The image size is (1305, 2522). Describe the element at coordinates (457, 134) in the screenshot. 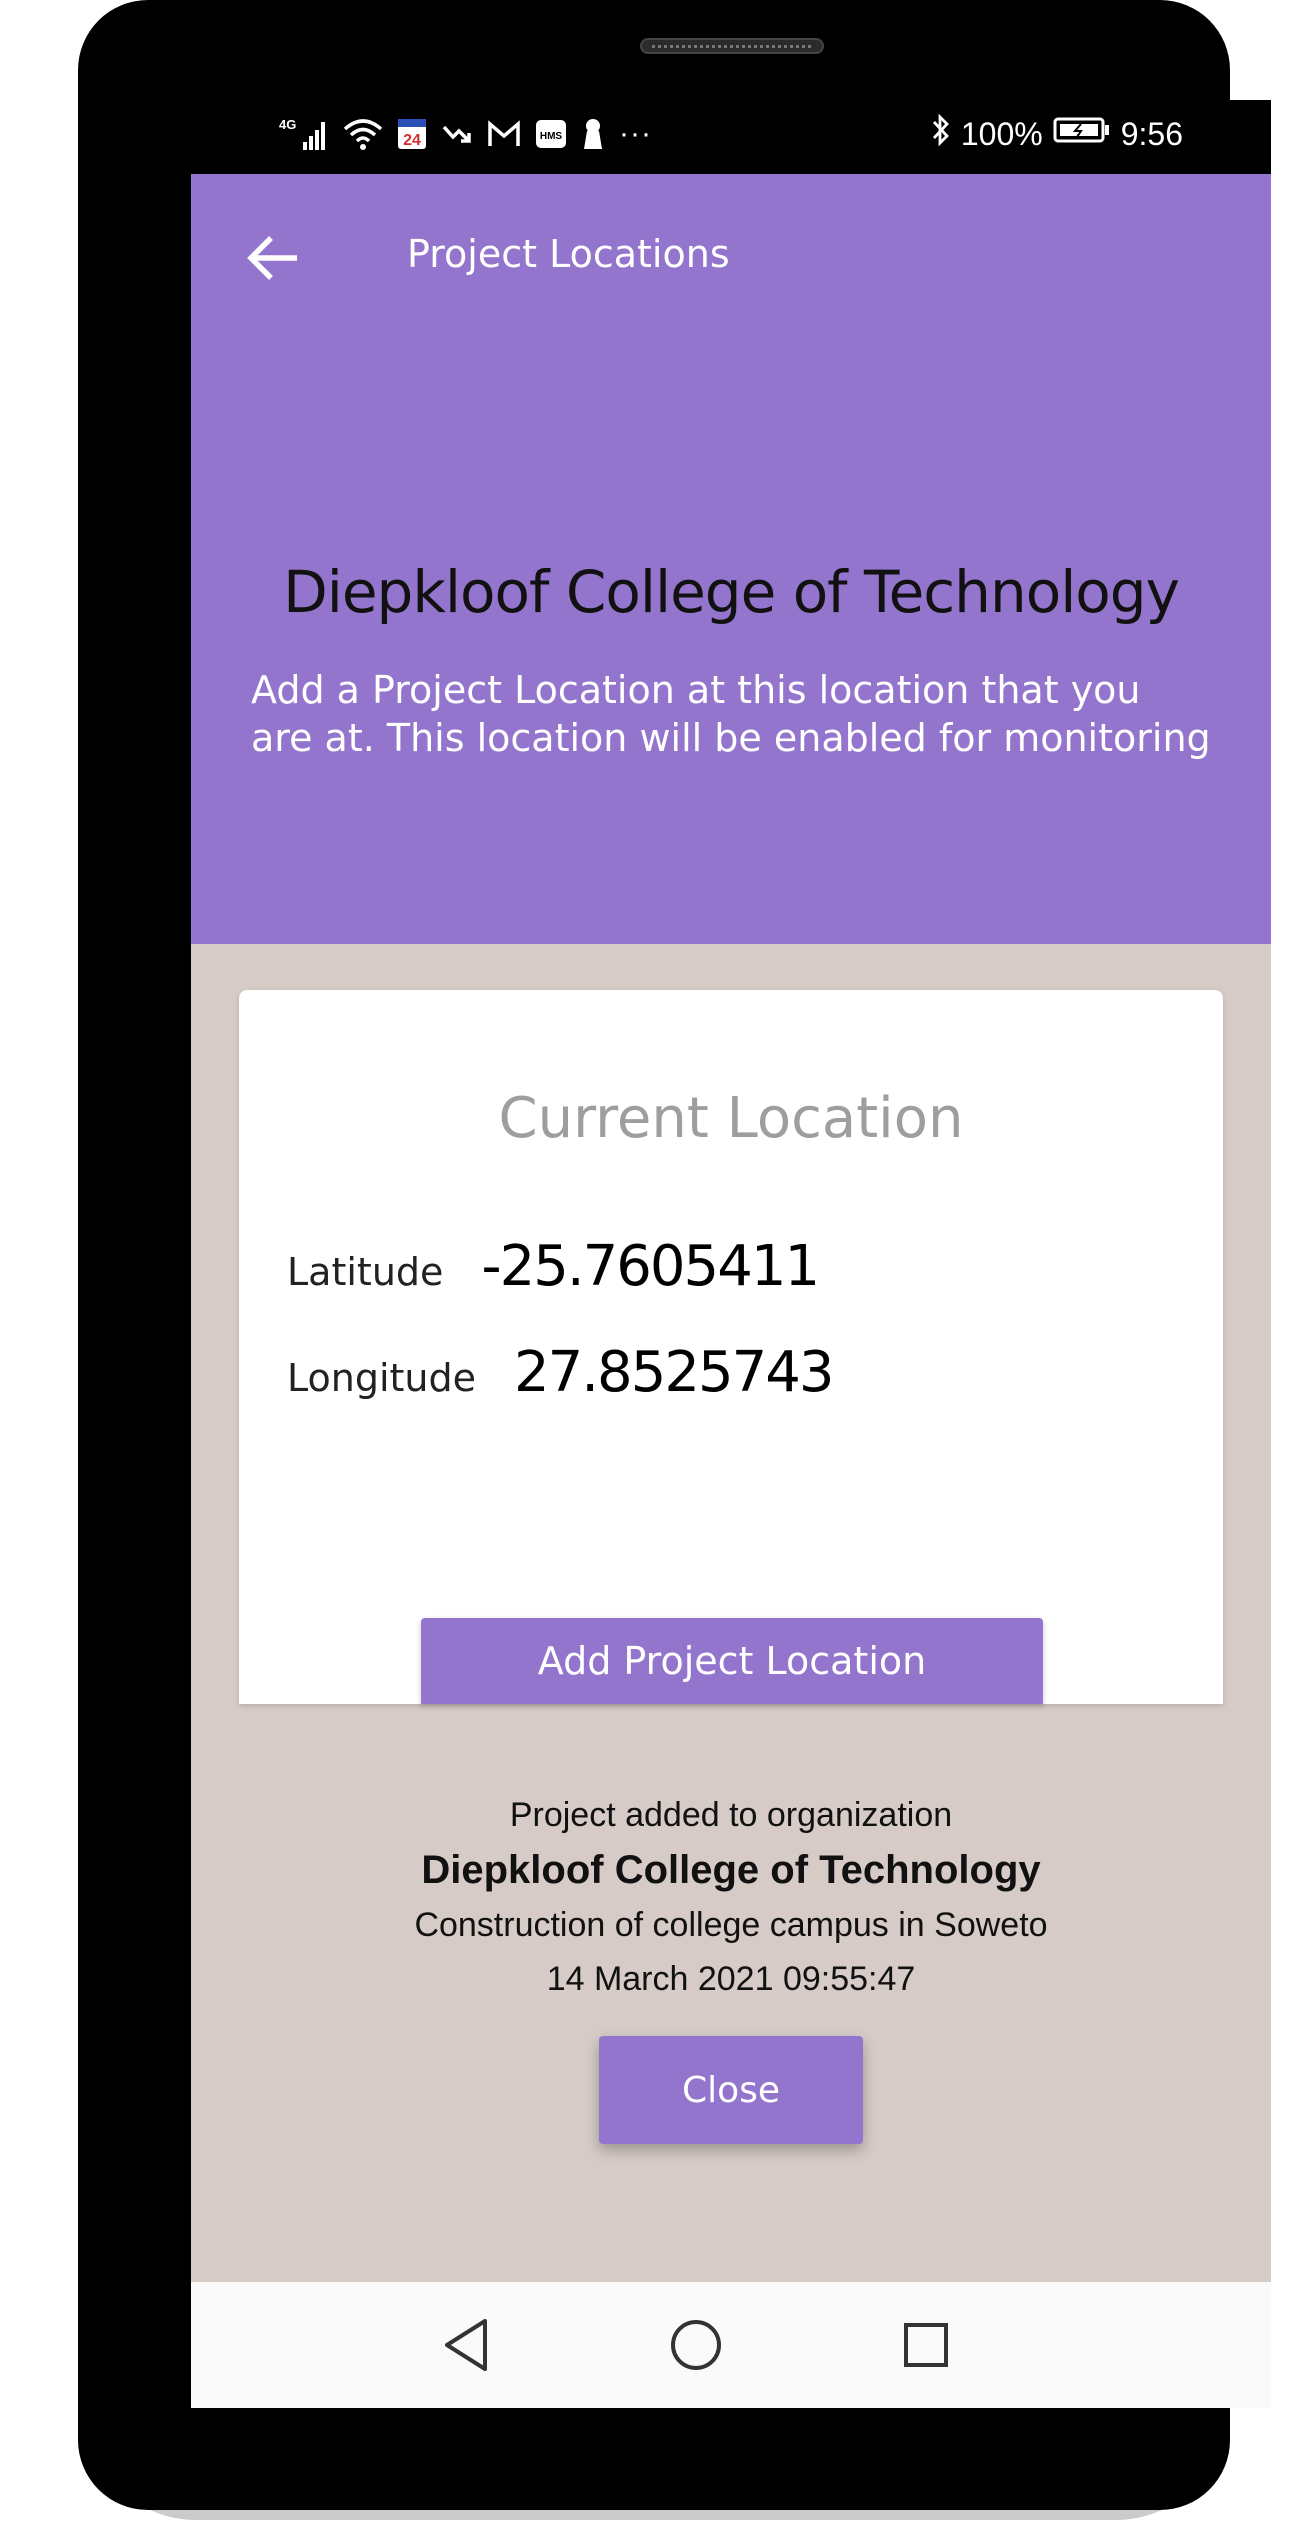

I see `missed-call-icon` at that location.